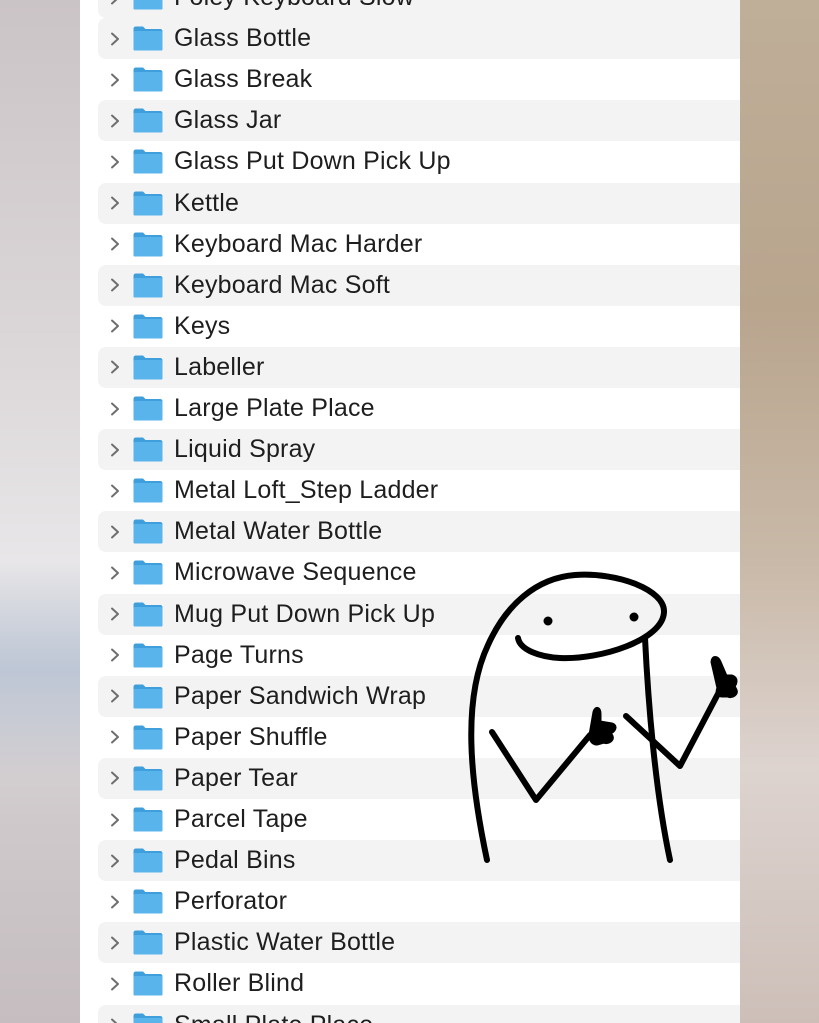 This screenshot has width=819, height=1023. Describe the element at coordinates (419, 39) in the screenshot. I see `folder-row: Glass Bottle` at that location.